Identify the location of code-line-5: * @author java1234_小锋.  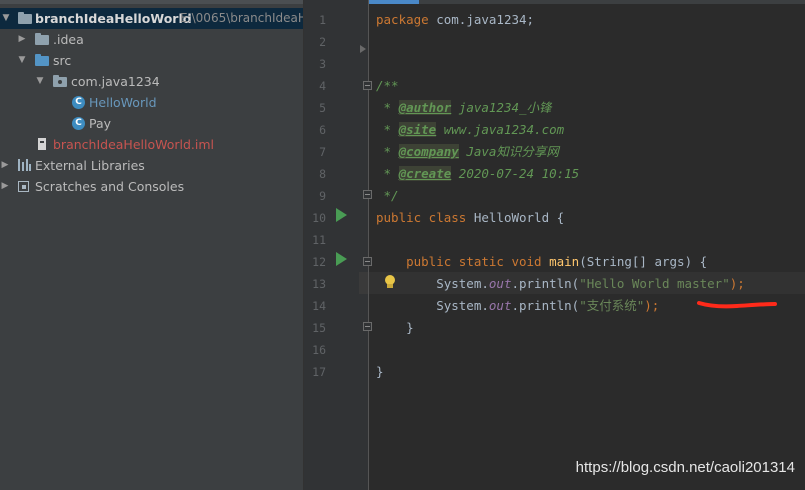
(464, 108).